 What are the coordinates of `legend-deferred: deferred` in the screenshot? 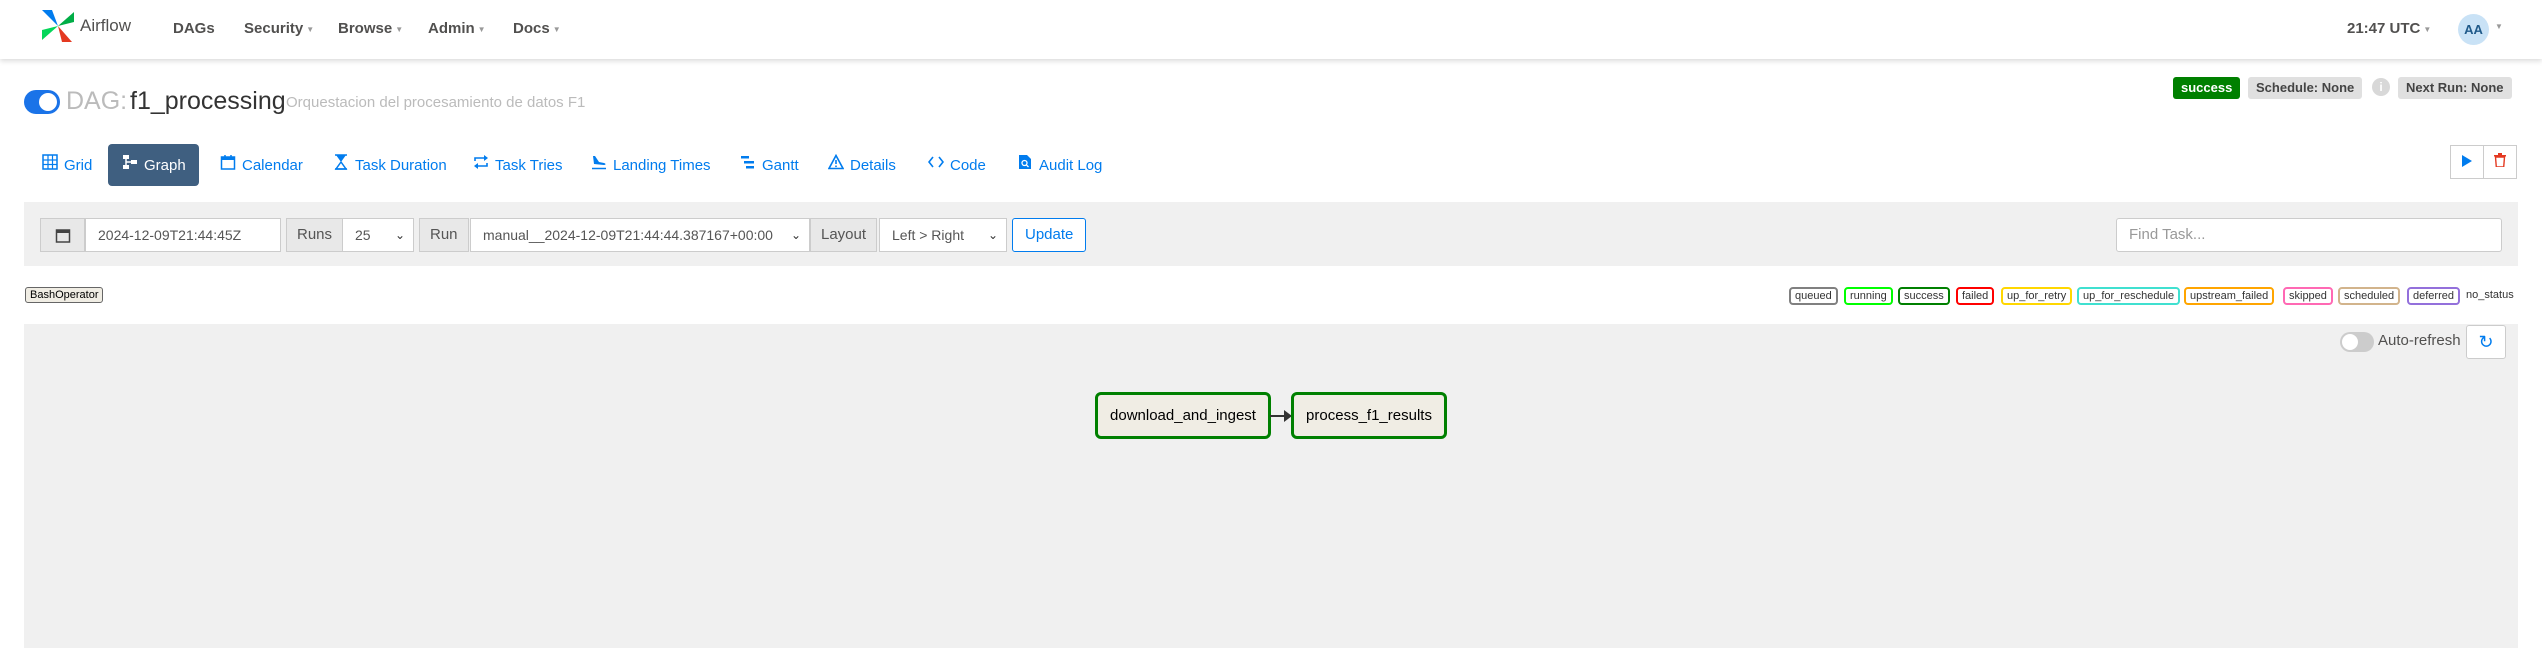 It's located at (2433, 296).